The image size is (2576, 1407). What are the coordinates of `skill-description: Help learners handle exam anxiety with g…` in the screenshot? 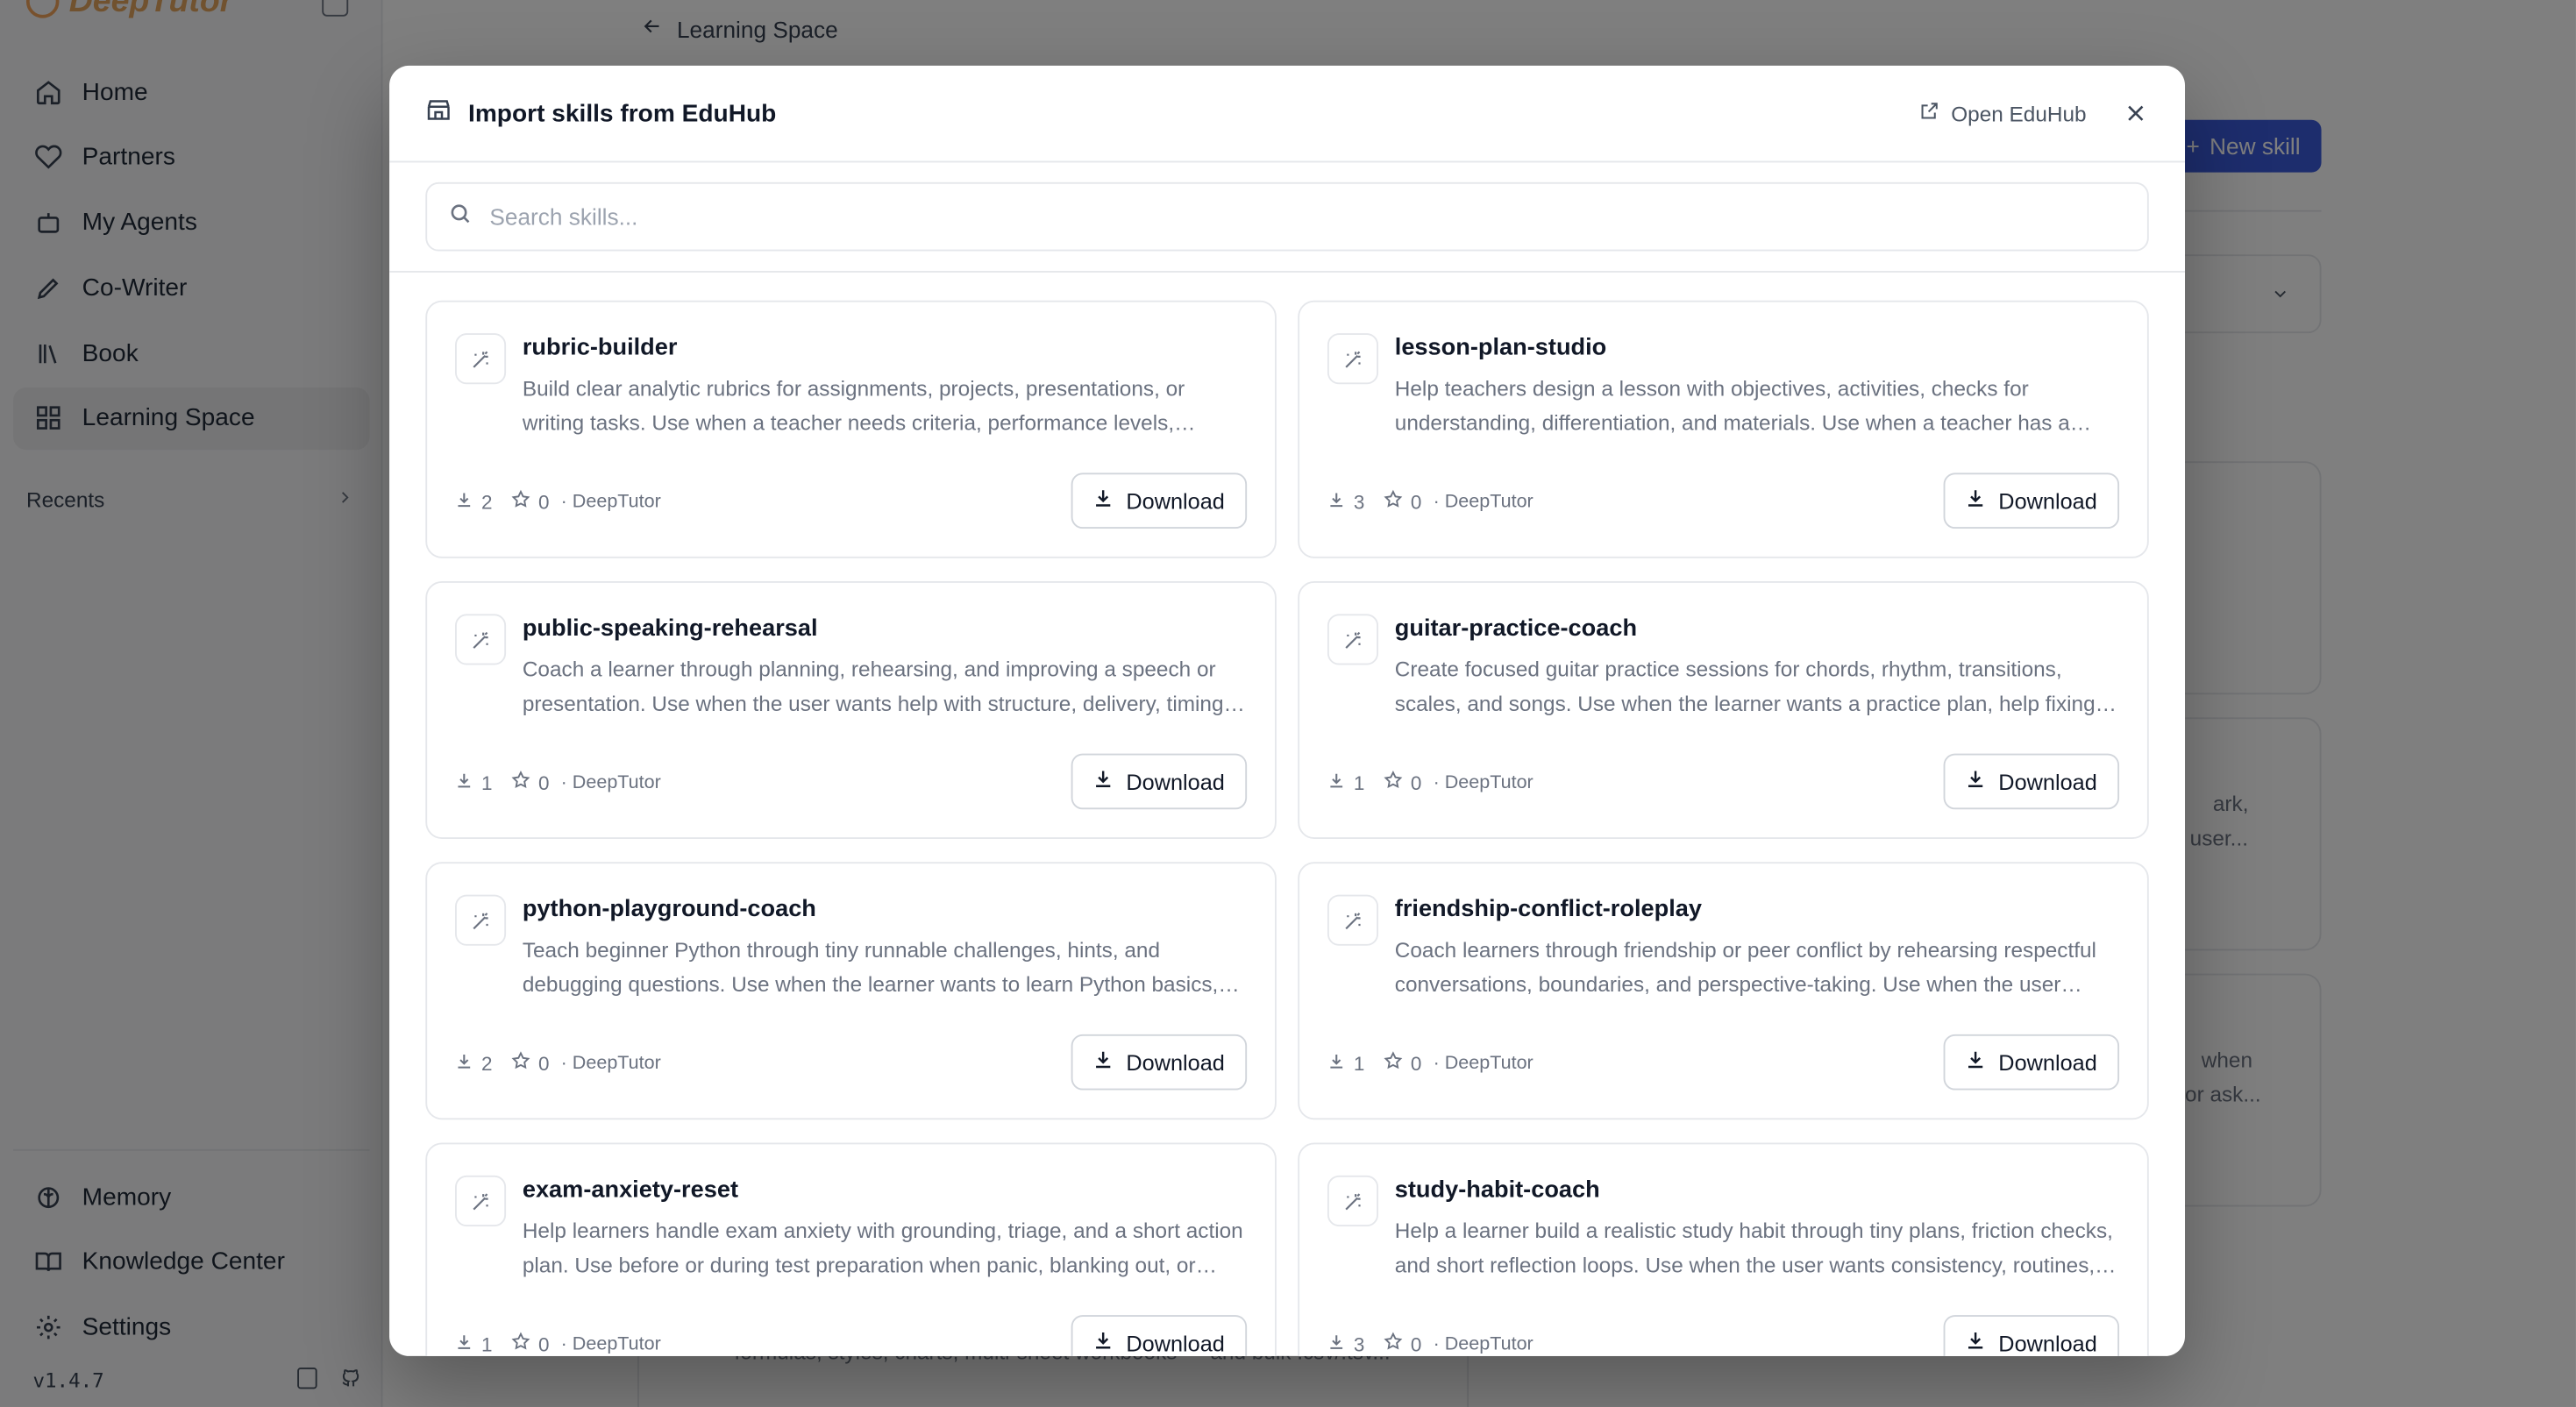 It's located at (882, 1248).